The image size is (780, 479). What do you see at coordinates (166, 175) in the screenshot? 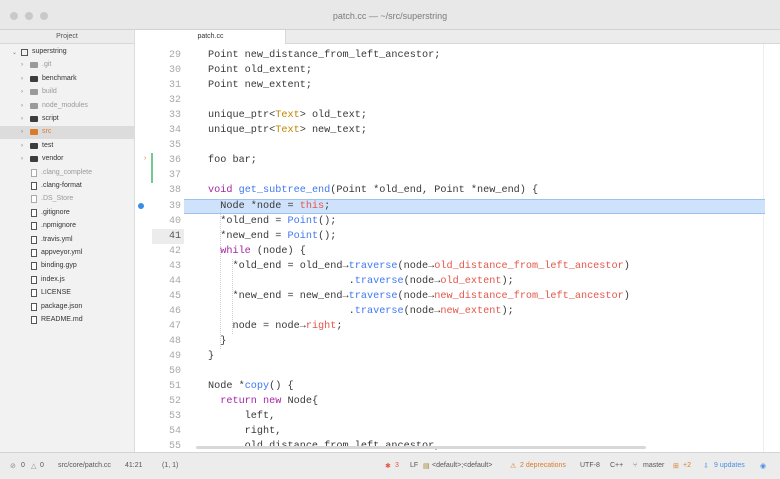
I see `line-number: 37` at bounding box center [166, 175].